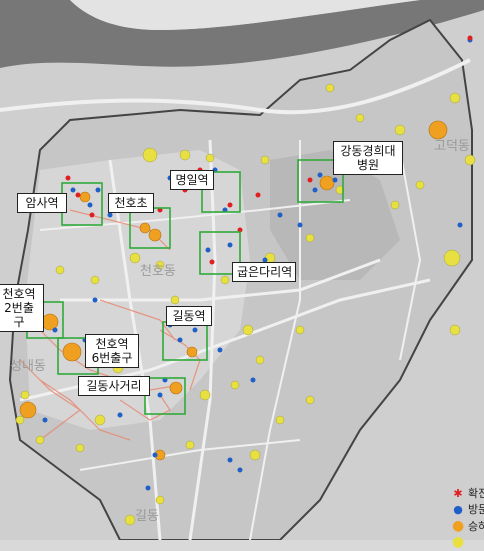 The height and width of the screenshot is (551, 484). What do you see at coordinates (458, 493) in the screenshot?
I see `star-icon: ✱` at bounding box center [458, 493].